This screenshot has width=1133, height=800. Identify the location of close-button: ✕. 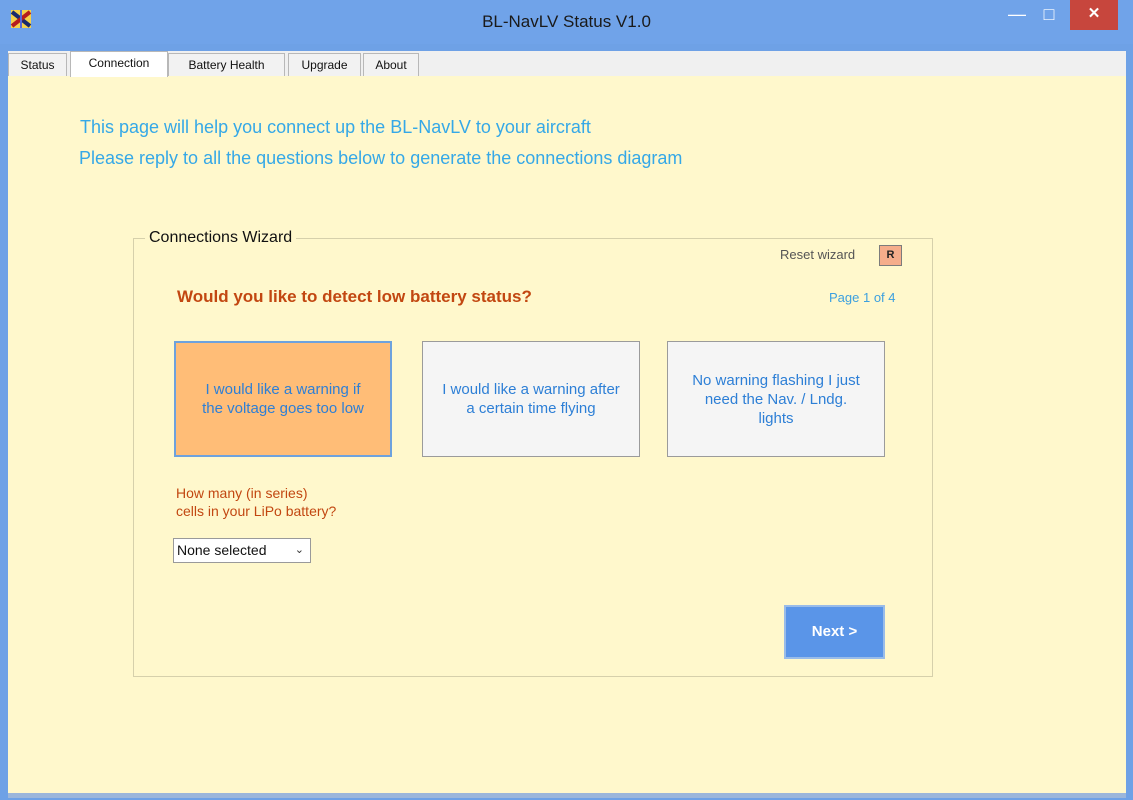
(1094, 15).